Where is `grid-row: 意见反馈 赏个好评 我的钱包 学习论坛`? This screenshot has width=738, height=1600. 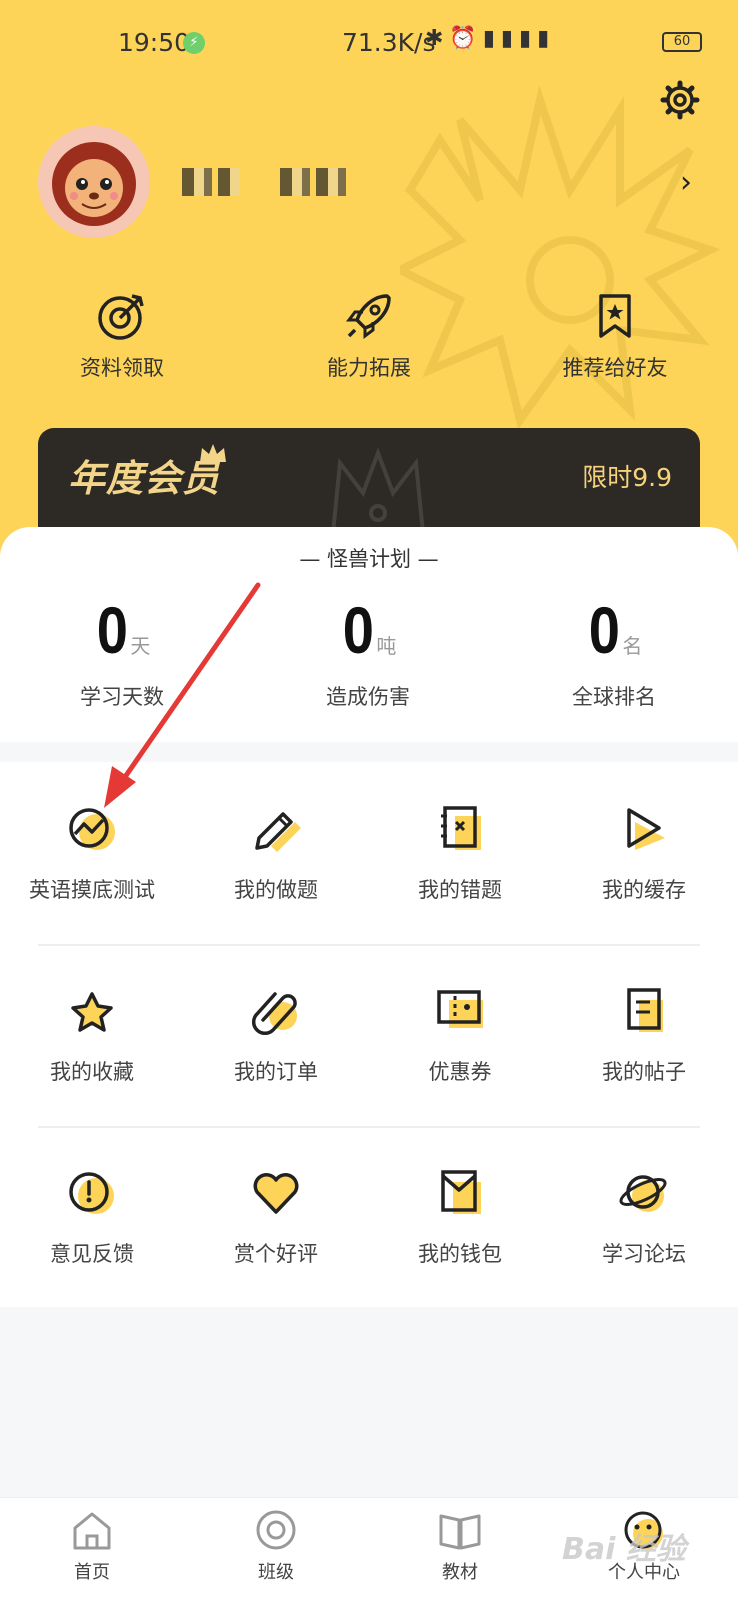
grid-row: 意见反馈 赏个好评 我的钱包 学习论坛 is located at coordinates (369, 1217).